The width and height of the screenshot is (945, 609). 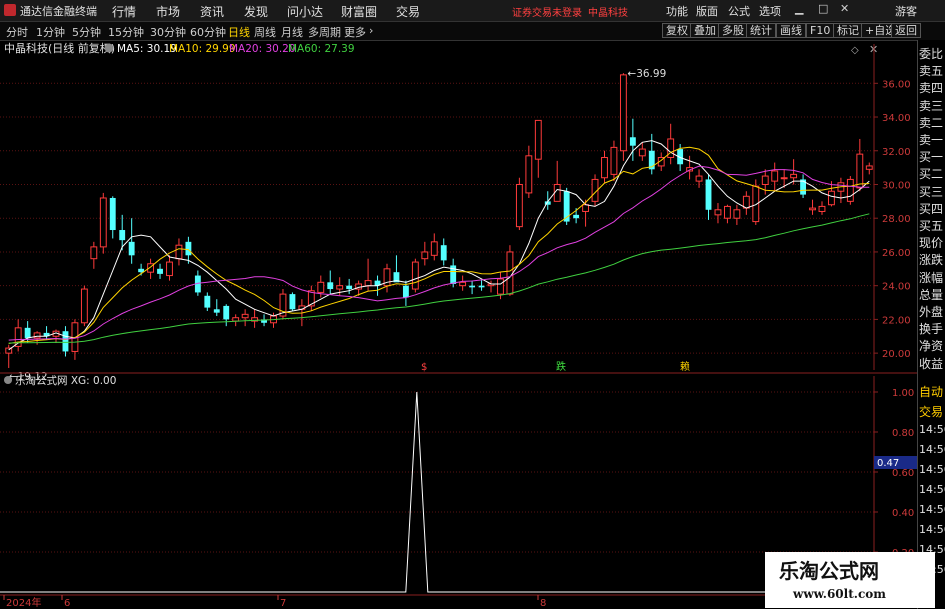 What do you see at coordinates (109, 48) in the screenshot?
I see `settings-icon` at bounding box center [109, 48].